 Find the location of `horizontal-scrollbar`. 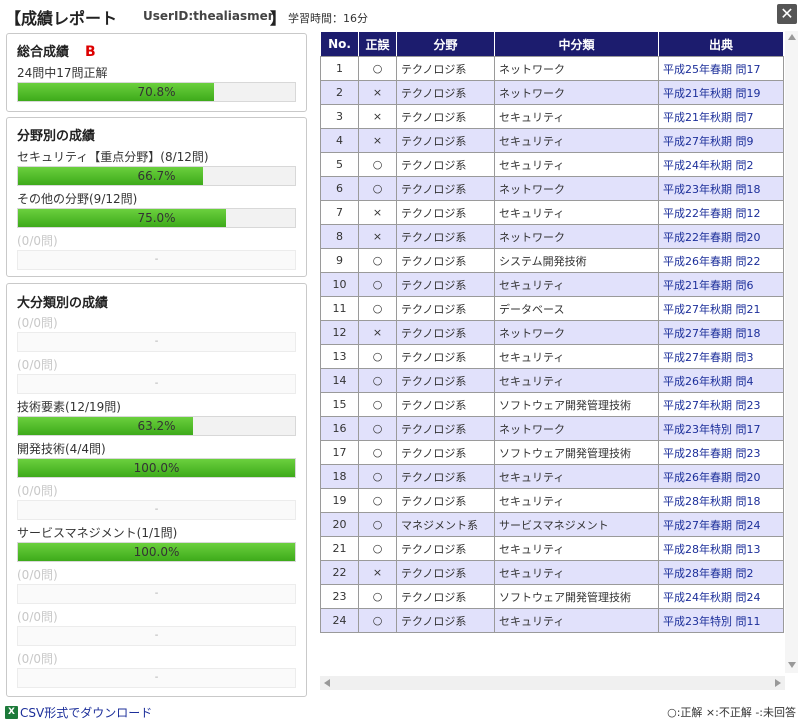

horizontal-scrollbar is located at coordinates (552, 683).